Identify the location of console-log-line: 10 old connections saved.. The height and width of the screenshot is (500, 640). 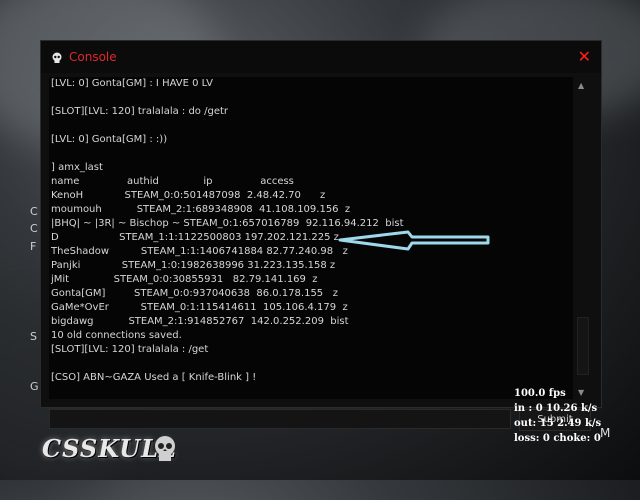
(116, 335).